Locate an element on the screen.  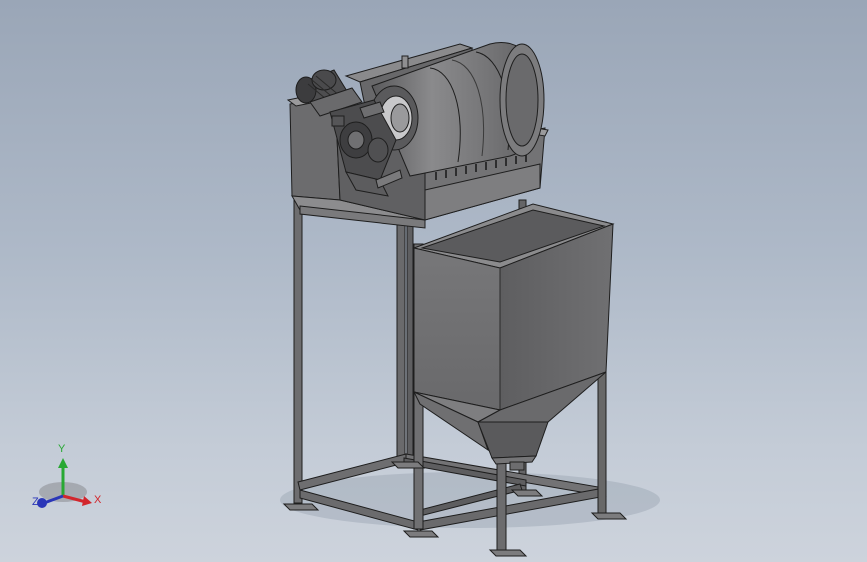
y-axis-label: Y is located at coordinates (62, 449).